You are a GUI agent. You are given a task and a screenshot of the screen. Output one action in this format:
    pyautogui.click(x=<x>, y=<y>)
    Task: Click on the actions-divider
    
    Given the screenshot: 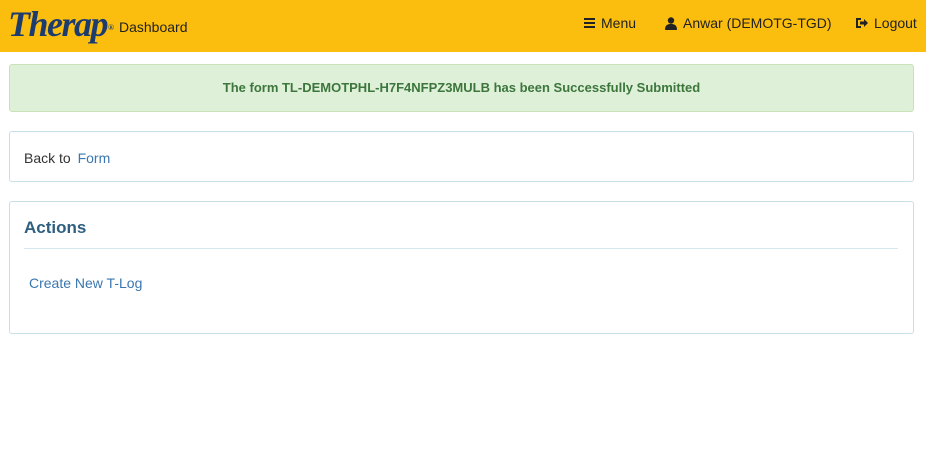 What is the action you would take?
    pyautogui.click(x=461, y=248)
    